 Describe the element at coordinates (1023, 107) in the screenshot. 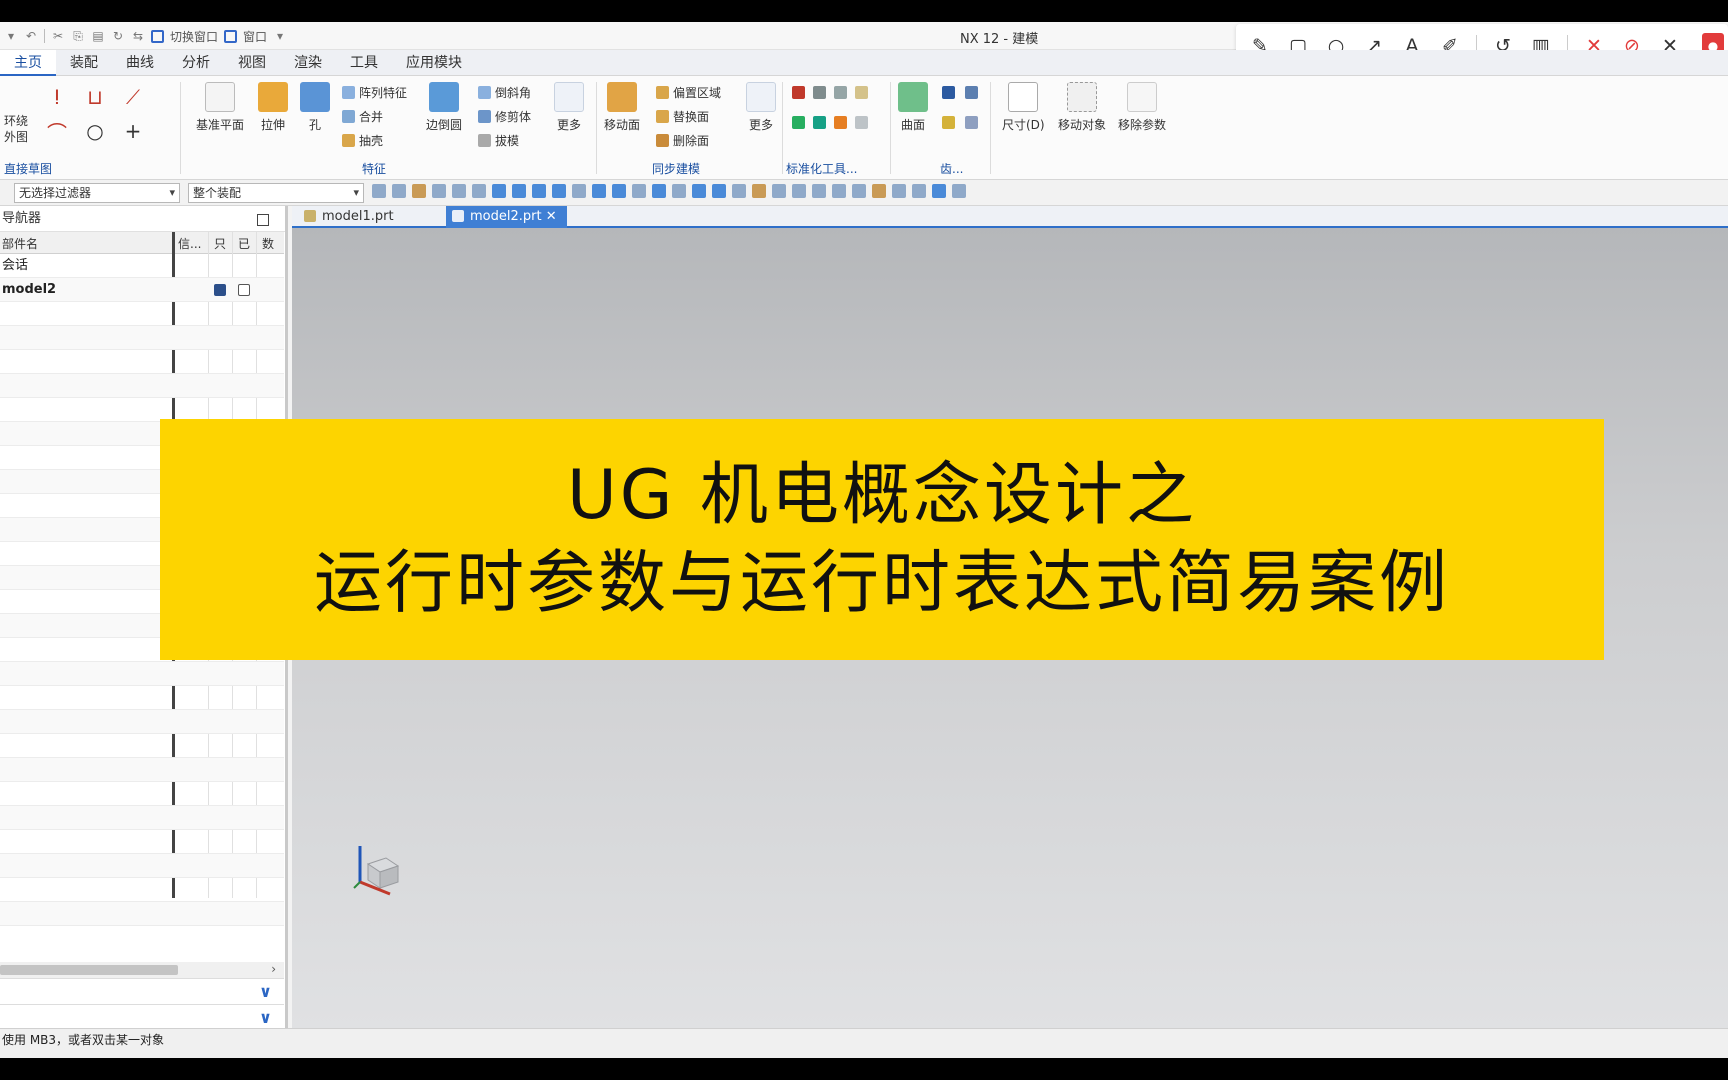

I see `size-button: 尺寸(D)` at that location.